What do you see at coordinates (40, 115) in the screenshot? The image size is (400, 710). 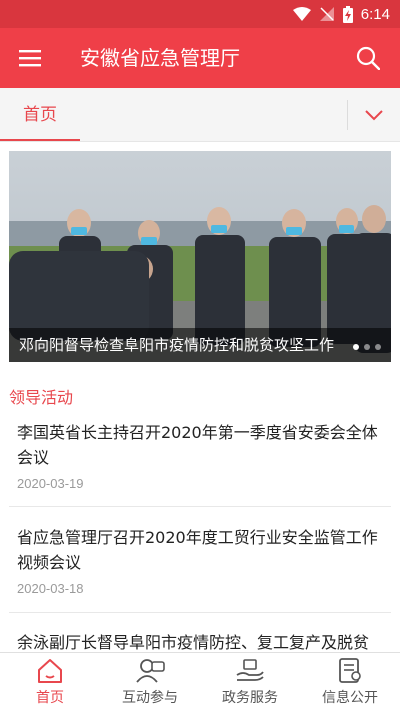 I see `tab-home: 首页` at bounding box center [40, 115].